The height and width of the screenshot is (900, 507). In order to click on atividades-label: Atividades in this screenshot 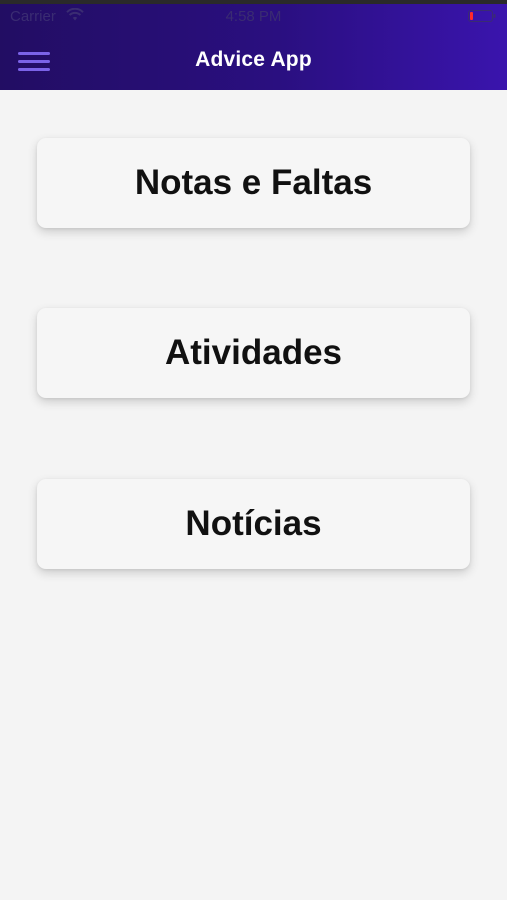, I will do `click(253, 352)`.